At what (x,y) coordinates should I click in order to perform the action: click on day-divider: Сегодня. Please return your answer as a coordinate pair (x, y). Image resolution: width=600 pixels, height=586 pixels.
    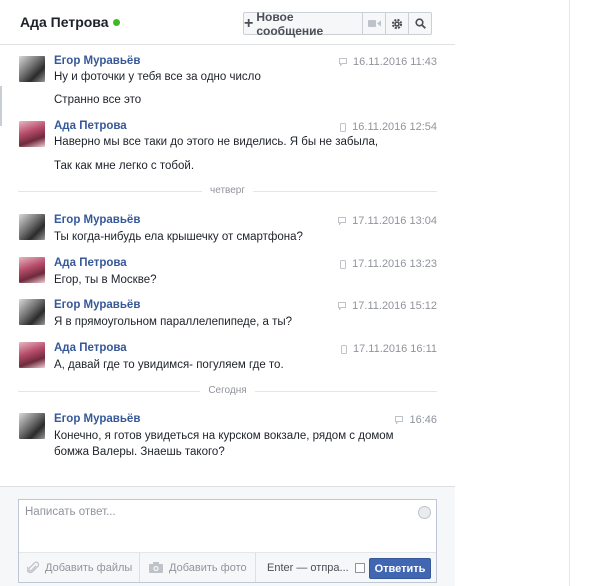
    Looking at the image, I should click on (227, 391).